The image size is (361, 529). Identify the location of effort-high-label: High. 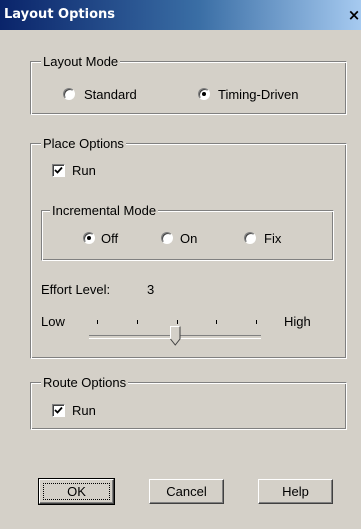
(297, 321).